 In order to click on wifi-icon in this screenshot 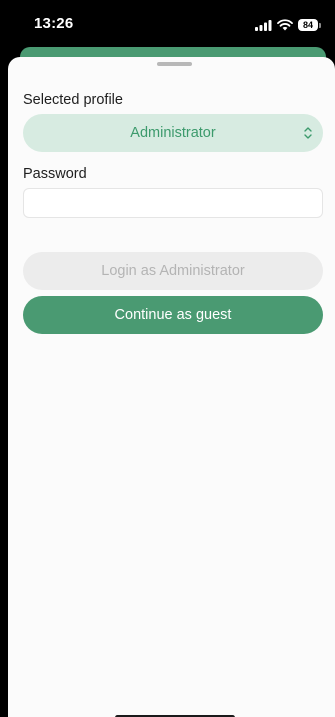, I will do `click(285, 25)`.